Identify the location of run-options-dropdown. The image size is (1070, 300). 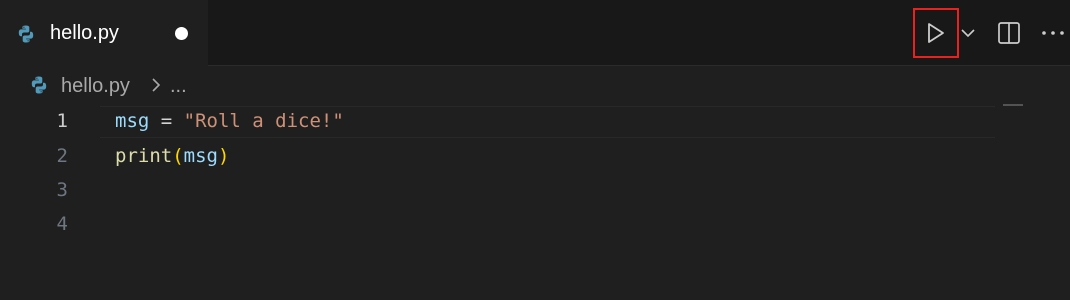
(968, 33).